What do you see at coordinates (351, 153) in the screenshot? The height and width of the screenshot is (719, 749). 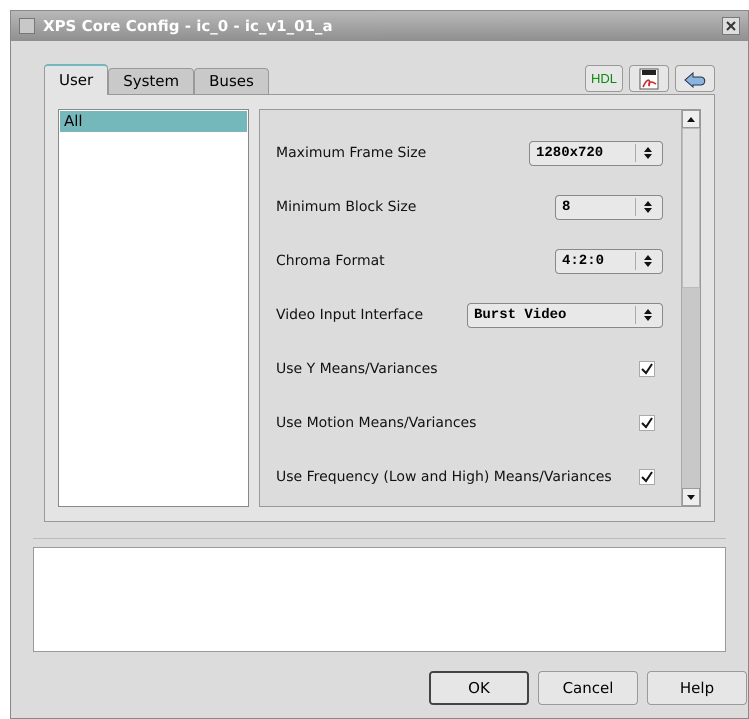 I see `parameter-label: Maximum Frame Size` at bounding box center [351, 153].